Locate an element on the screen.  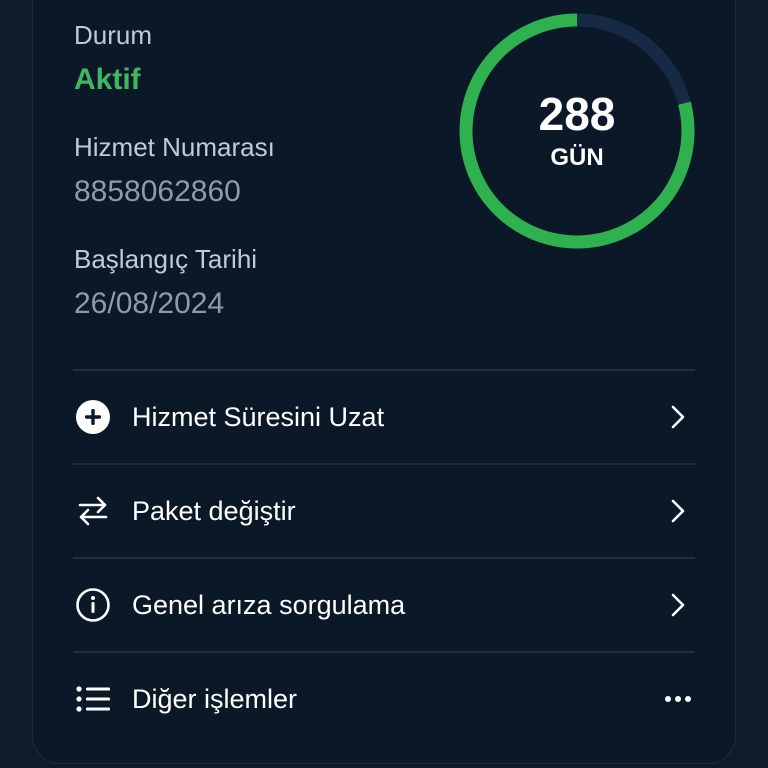
other-operations-button: Diğer işlemler is located at coordinates (384, 699).